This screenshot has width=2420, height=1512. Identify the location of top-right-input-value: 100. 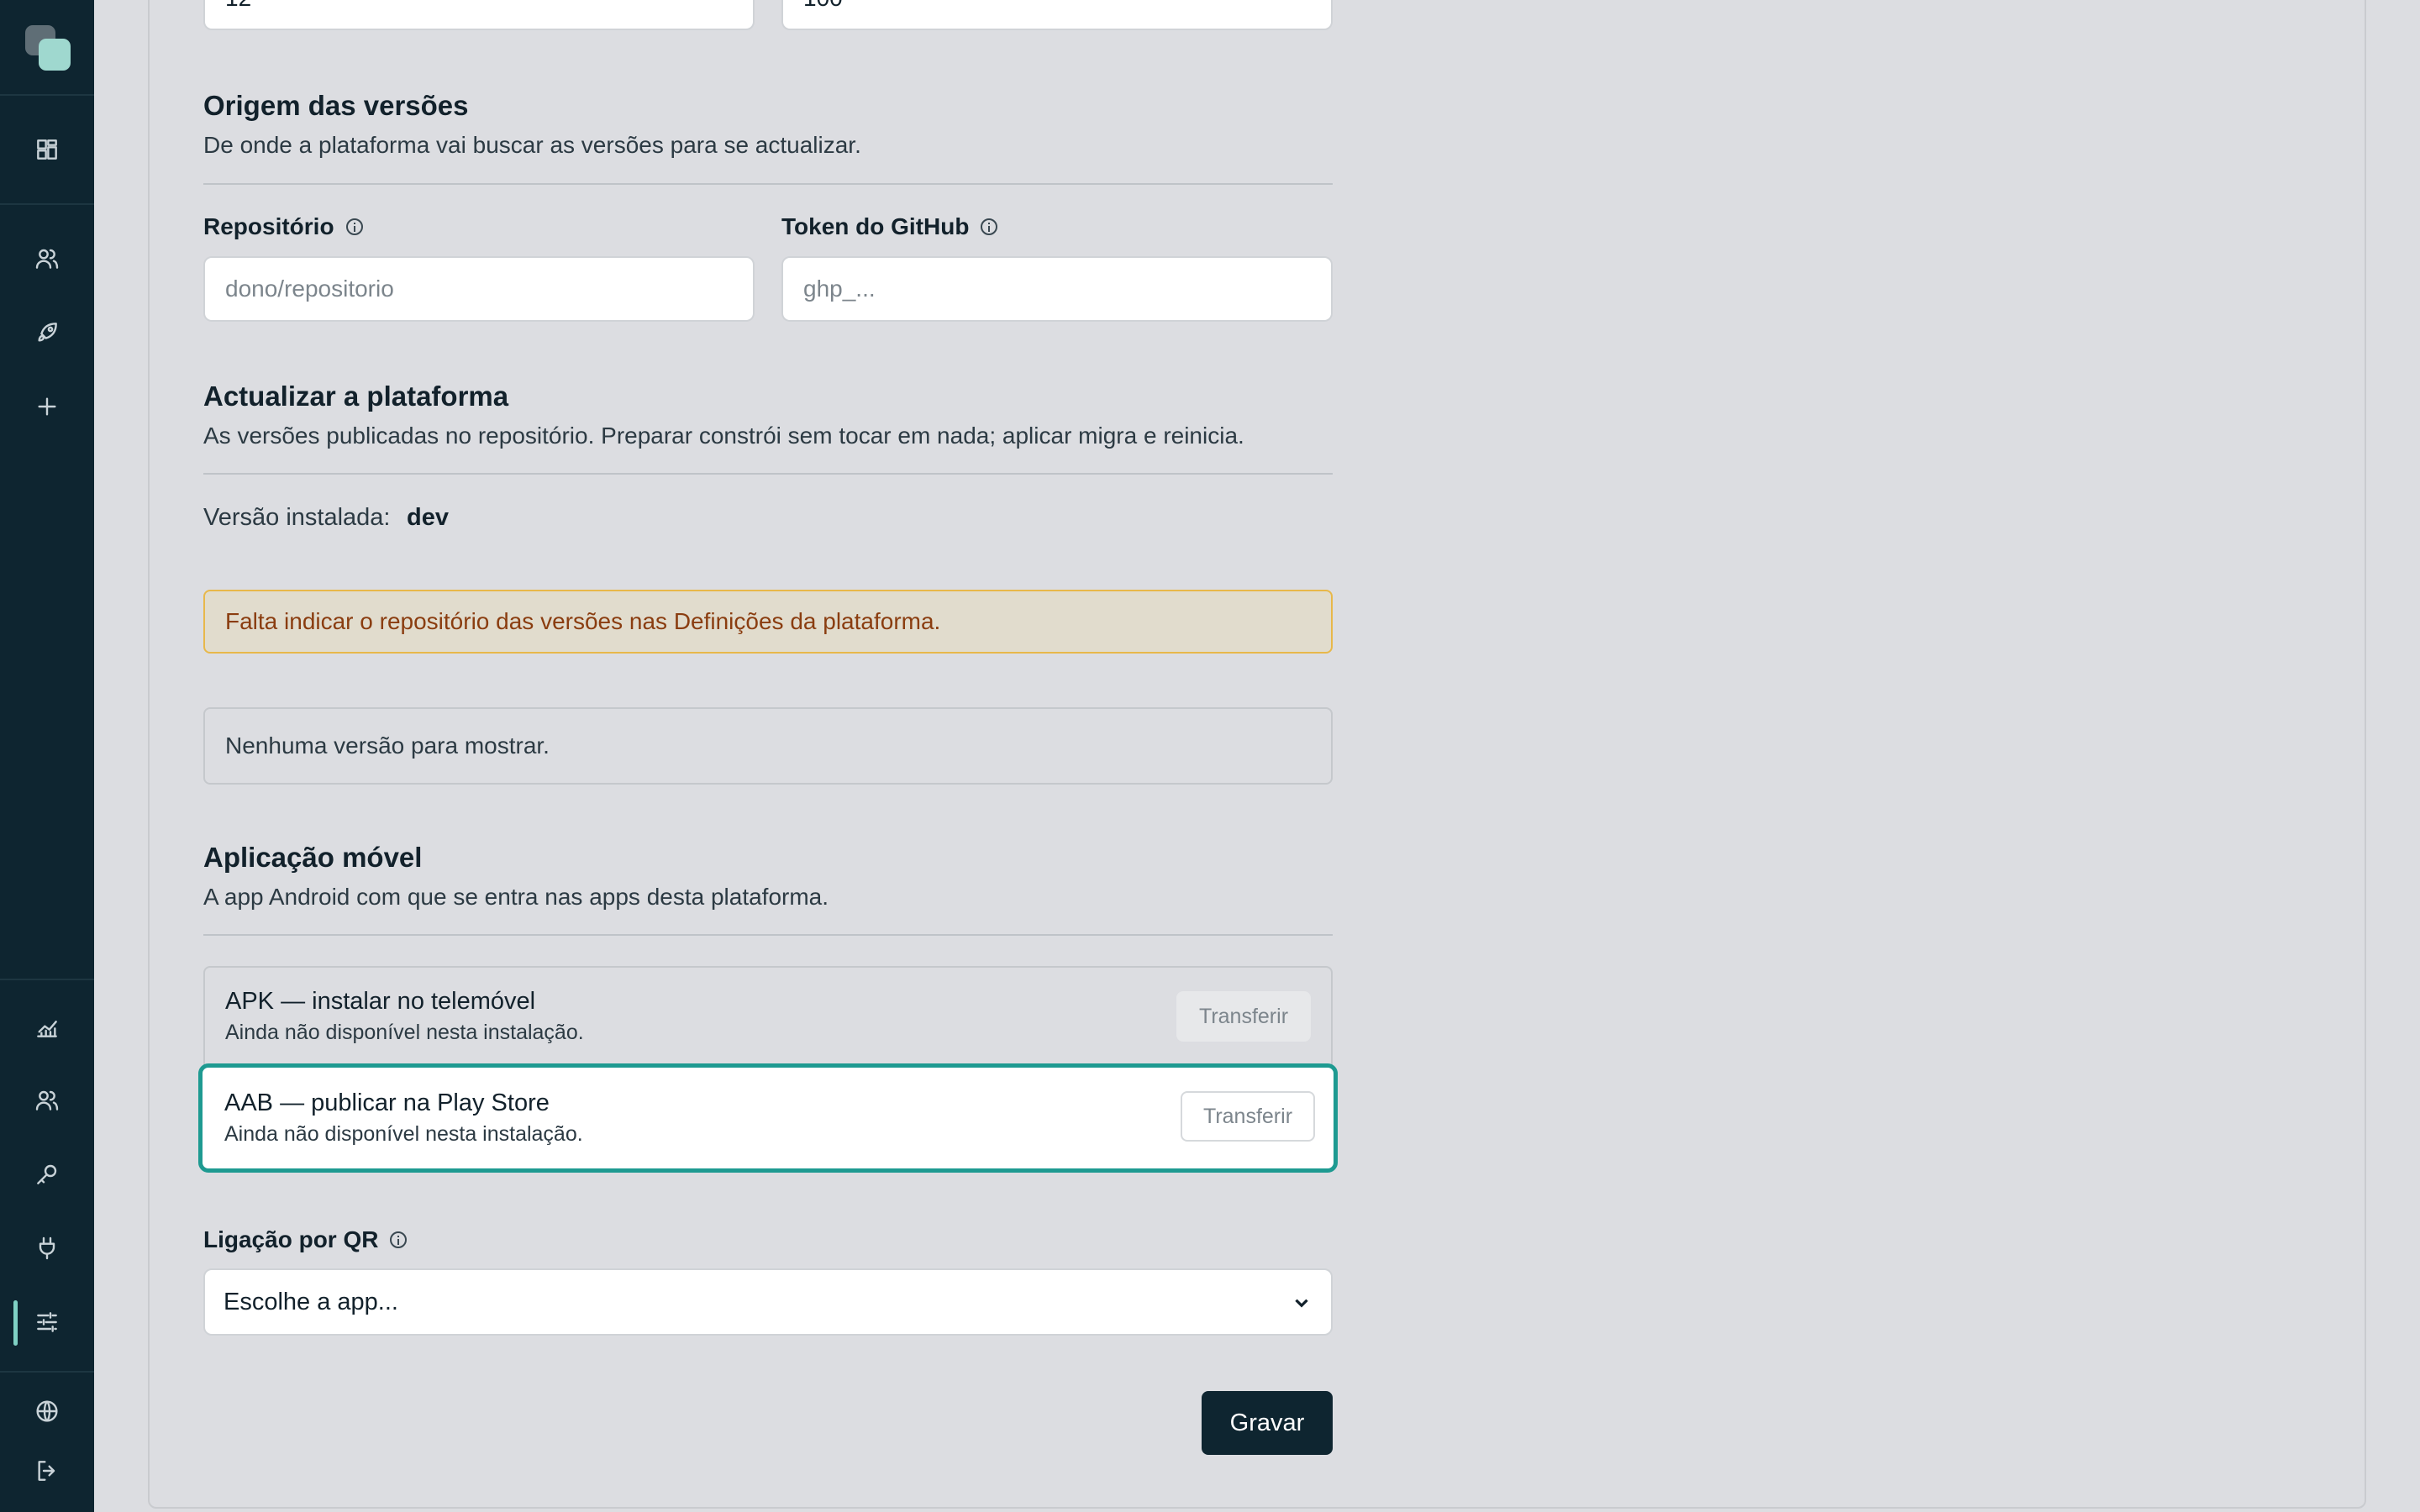
(823, 6).